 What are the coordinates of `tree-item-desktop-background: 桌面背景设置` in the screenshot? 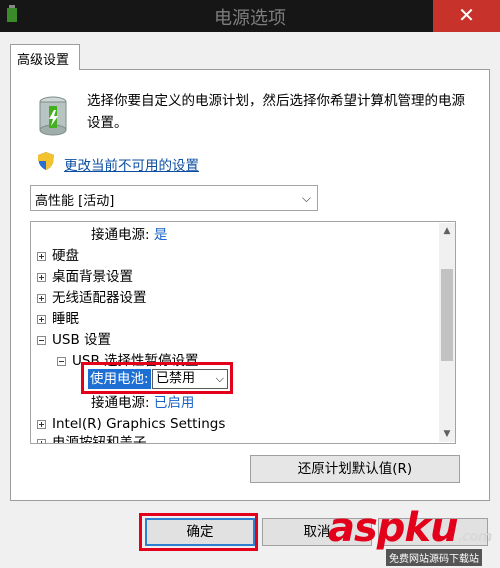 It's located at (85, 277).